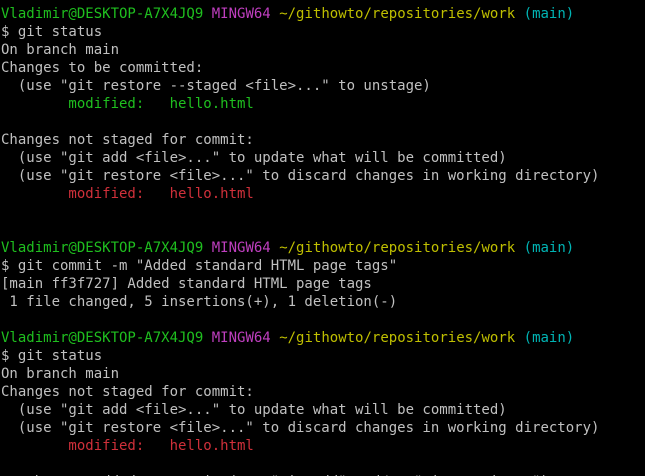  What do you see at coordinates (127, 104) in the screenshot?
I see `staged-file-entry: modified: hello.html` at bounding box center [127, 104].